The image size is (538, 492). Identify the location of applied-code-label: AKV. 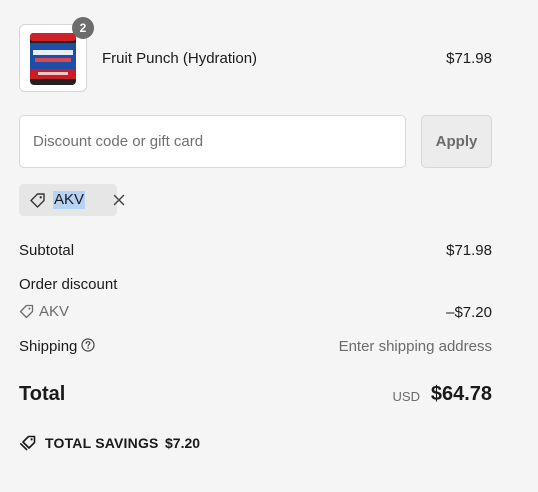
(69, 200).